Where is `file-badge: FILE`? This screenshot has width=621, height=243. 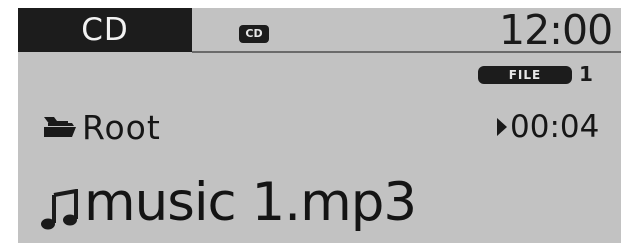 file-badge: FILE is located at coordinates (525, 75).